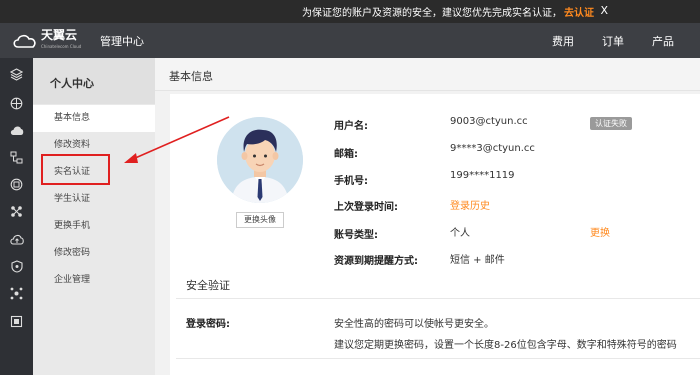  What do you see at coordinates (94, 280) in the screenshot?
I see `side-item-enterprise: 企业管理` at bounding box center [94, 280].